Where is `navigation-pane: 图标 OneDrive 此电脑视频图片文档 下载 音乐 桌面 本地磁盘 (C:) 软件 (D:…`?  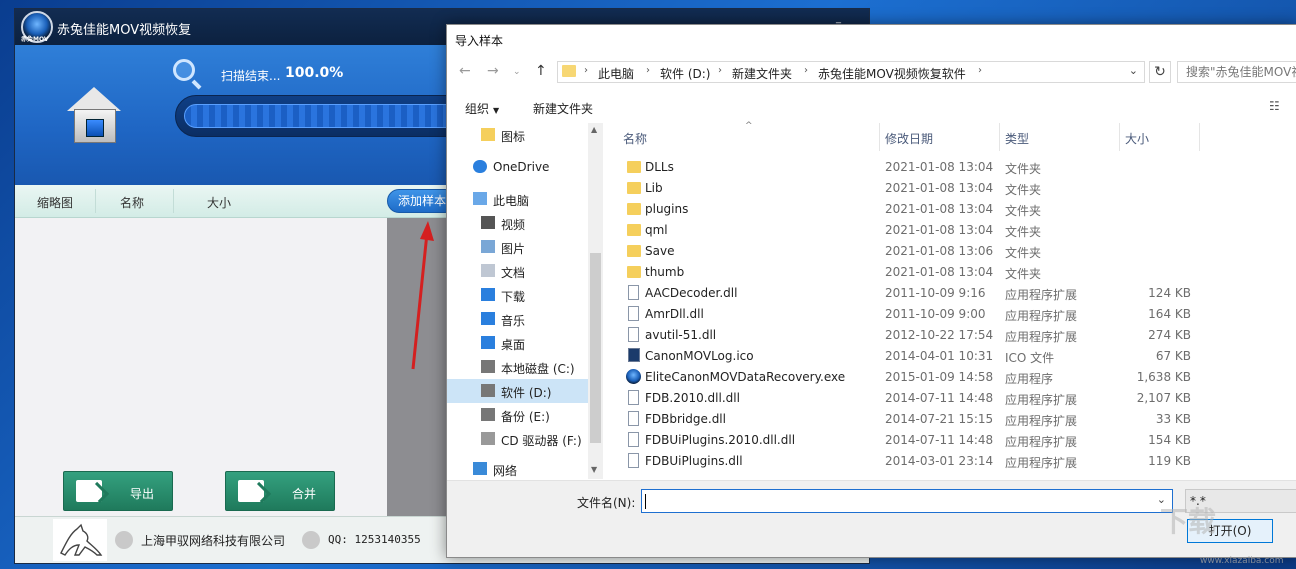
navigation-pane: 图标 OneDrive 此电脑视频图片文档 下载 音乐 桌面 本地磁盘 (C:) 软件 (D:… is located at coordinates (525, 301).